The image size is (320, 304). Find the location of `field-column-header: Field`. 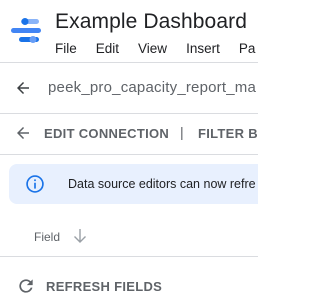

field-column-header: Field is located at coordinates (129, 236).